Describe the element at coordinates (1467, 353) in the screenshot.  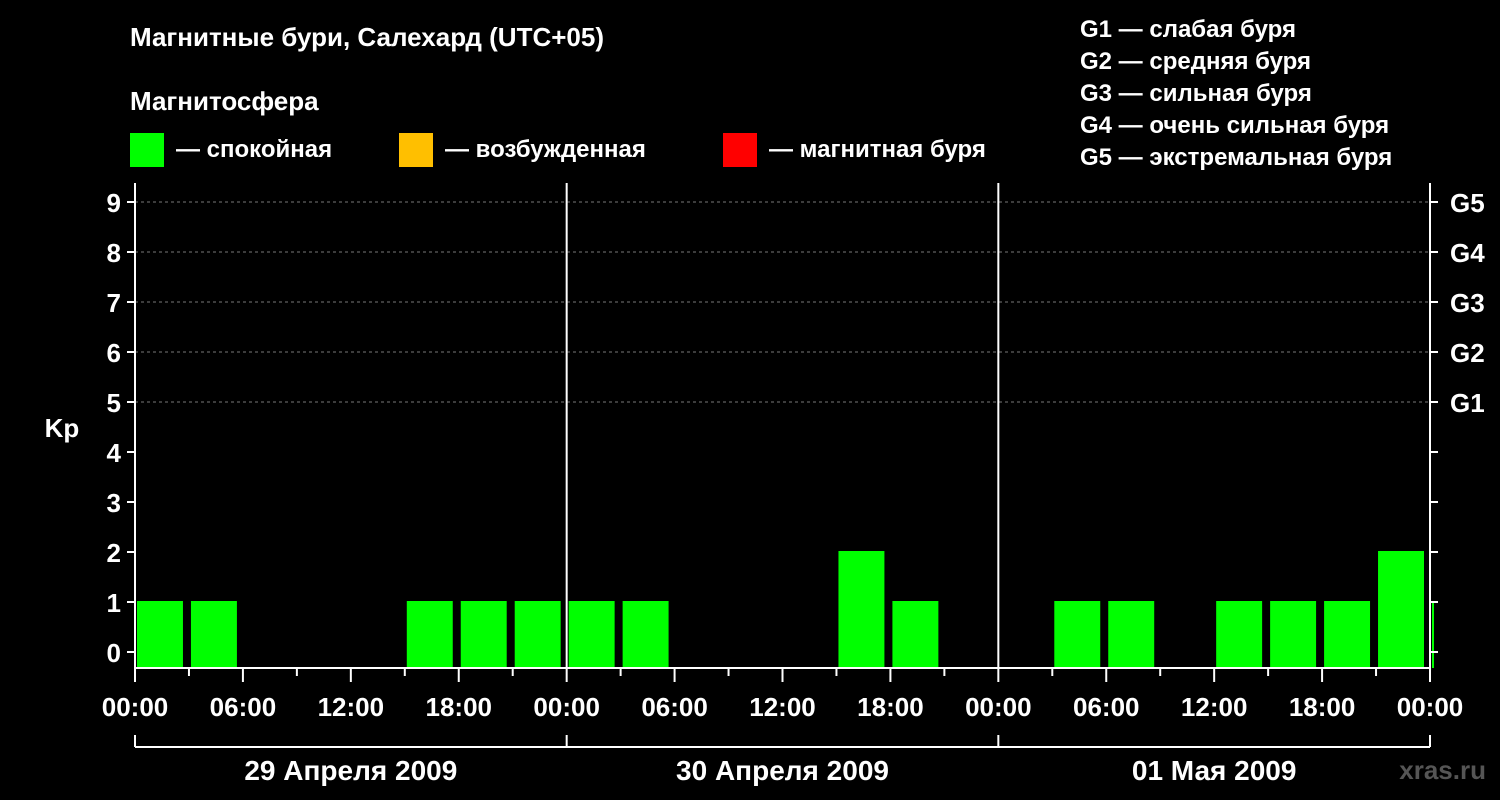
I see `storm-level-label: G2` at that location.